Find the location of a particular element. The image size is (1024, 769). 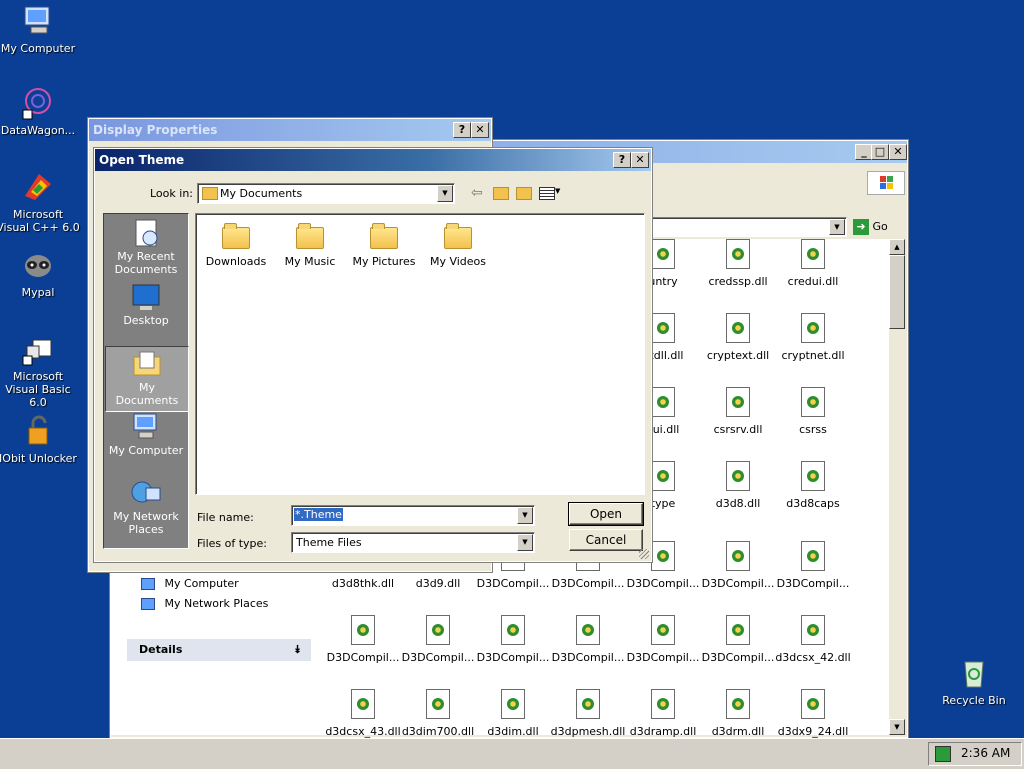

explorer-file-item: d3dpmesh.dll is located at coordinates (588, 713).